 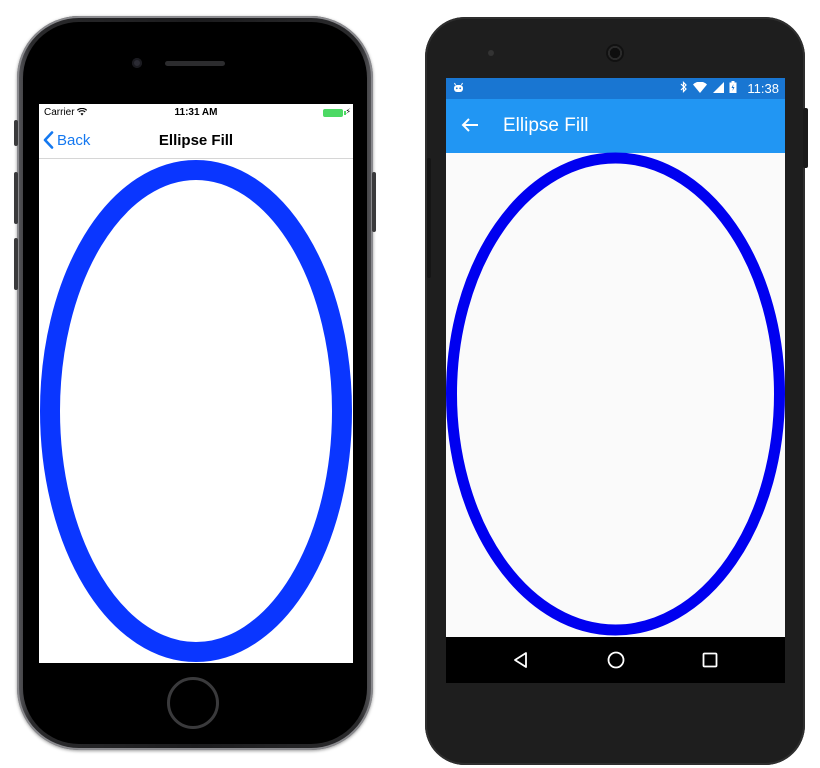 I want to click on iphone-front-camera, so click(x=137, y=63).